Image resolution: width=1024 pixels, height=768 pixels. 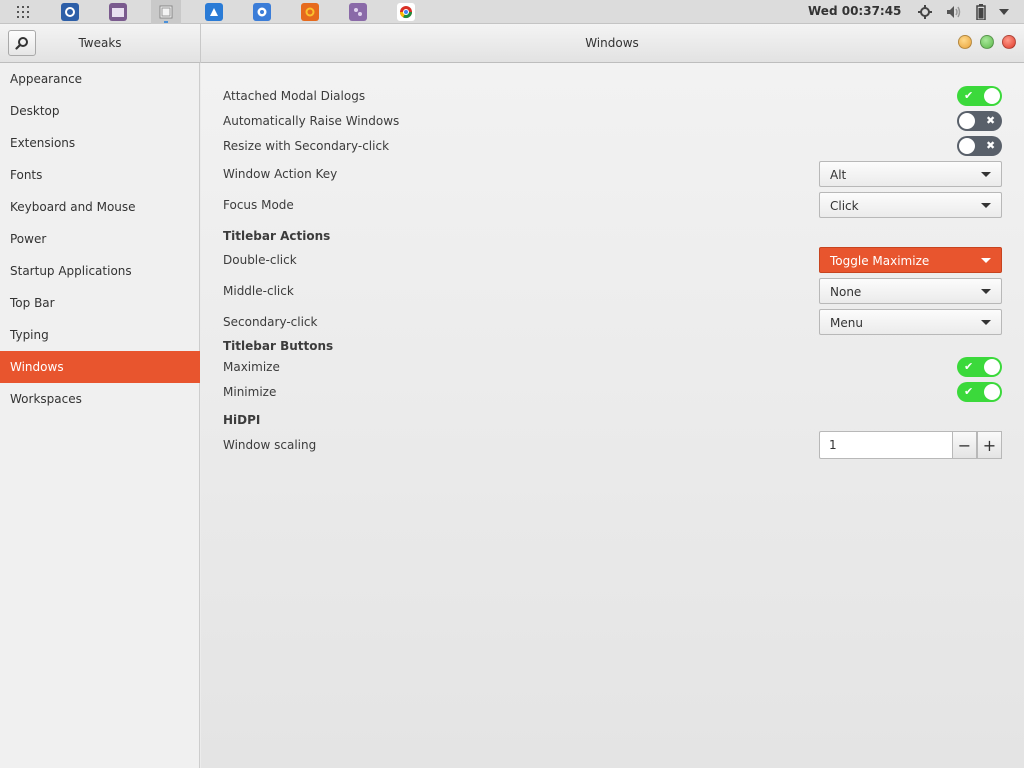 I want to click on window-scaling-spinner: − +, so click(x=910, y=445).